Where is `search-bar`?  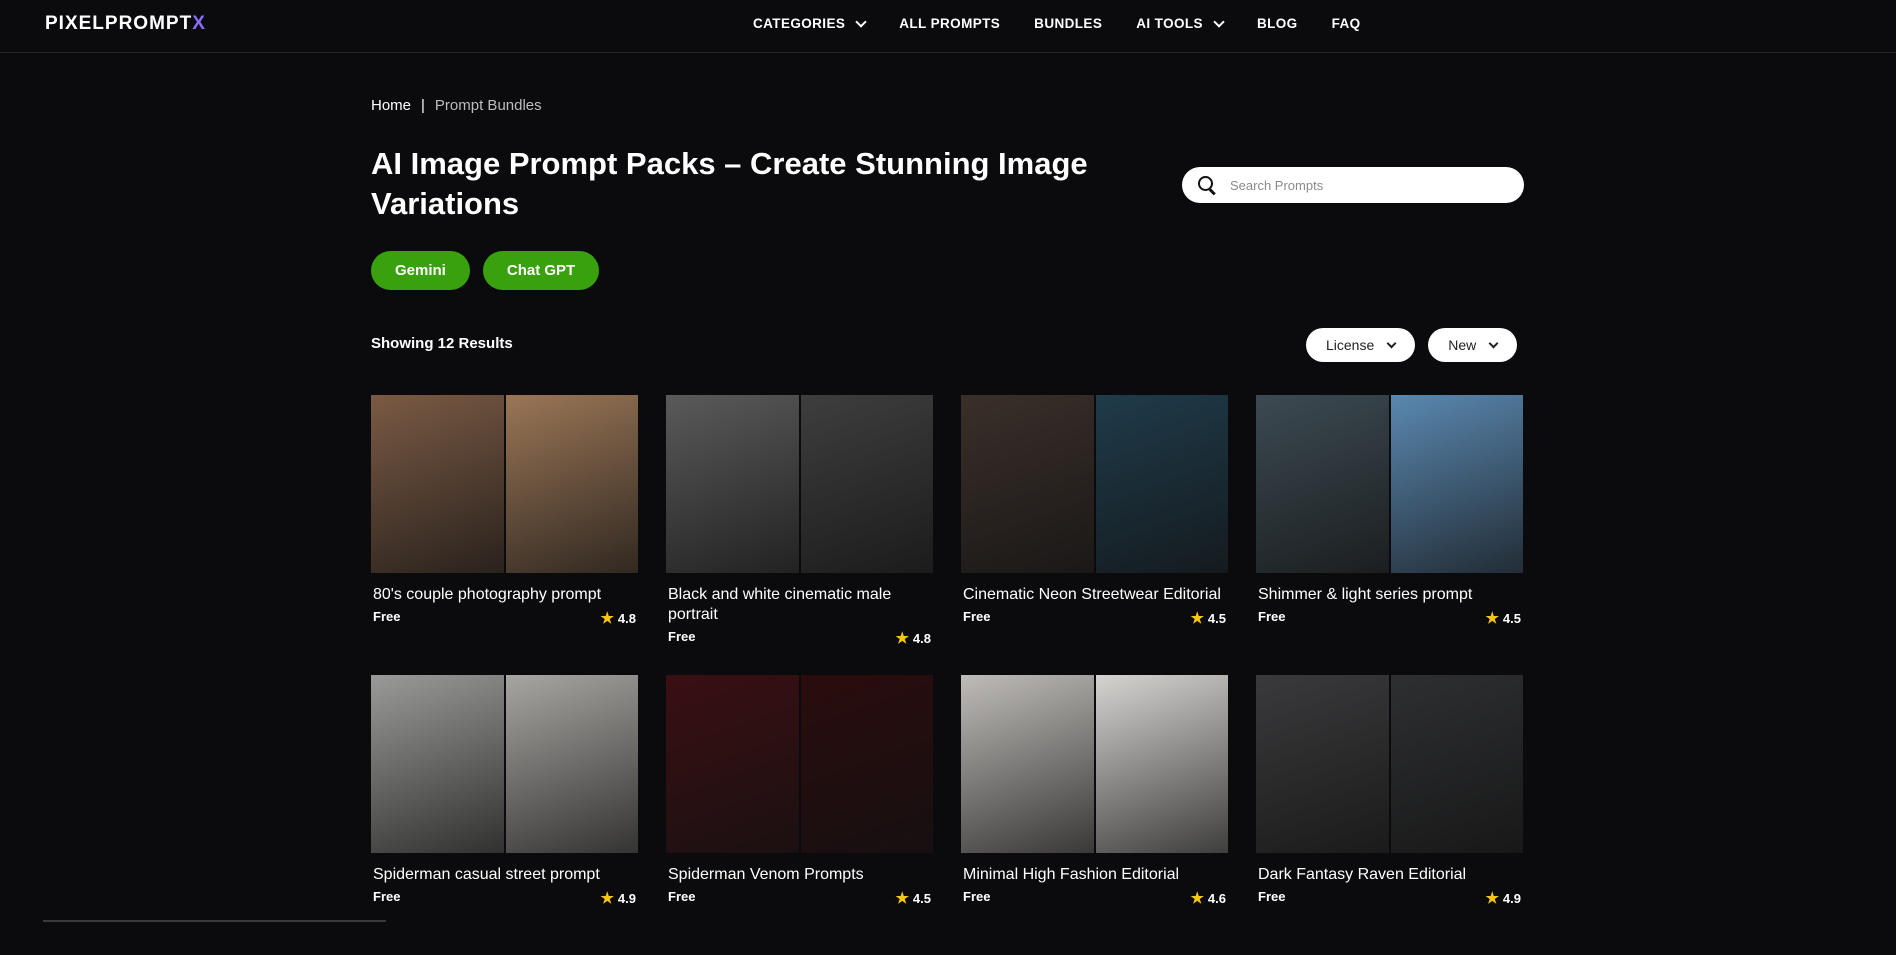 search-bar is located at coordinates (1353, 185).